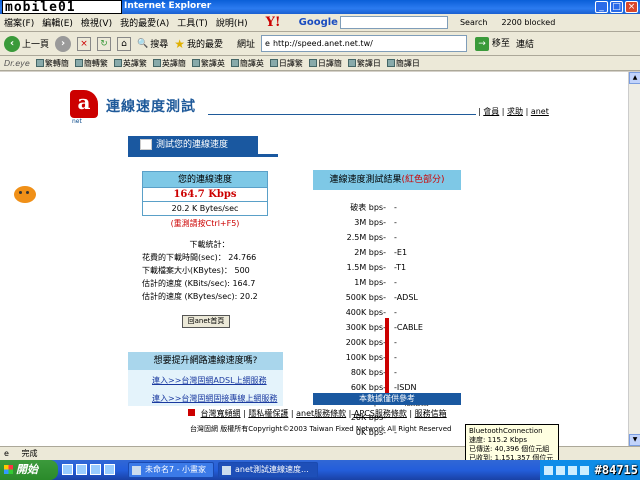  Describe the element at coordinates (286, 63) in the screenshot. I see `dreye-button: 日譯繁` at that location.